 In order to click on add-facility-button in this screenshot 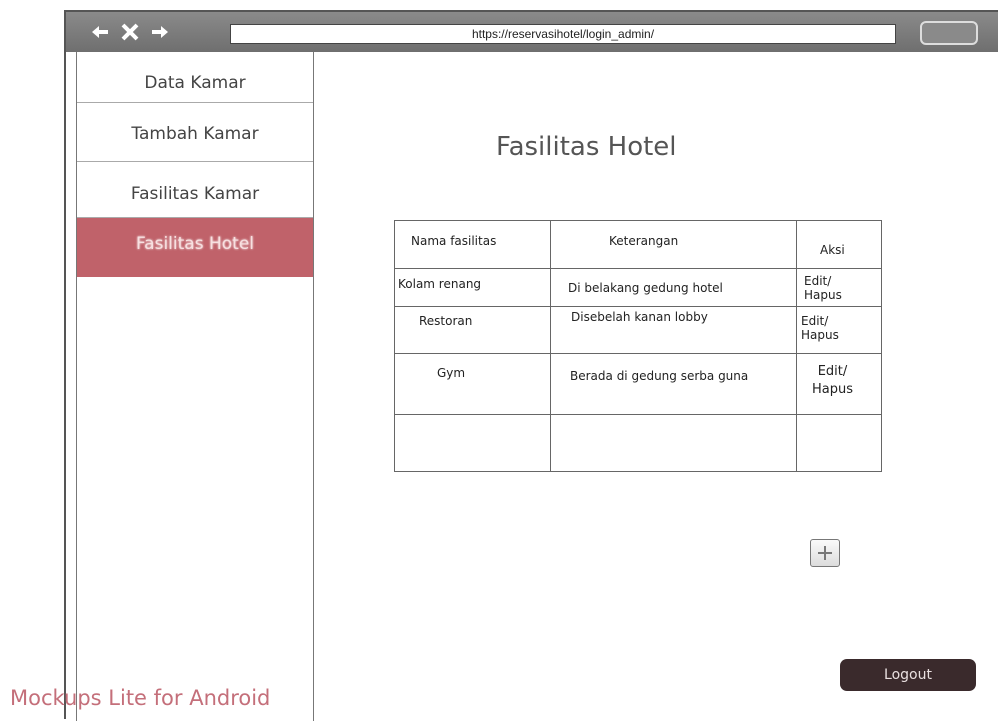, I will do `click(825, 553)`.